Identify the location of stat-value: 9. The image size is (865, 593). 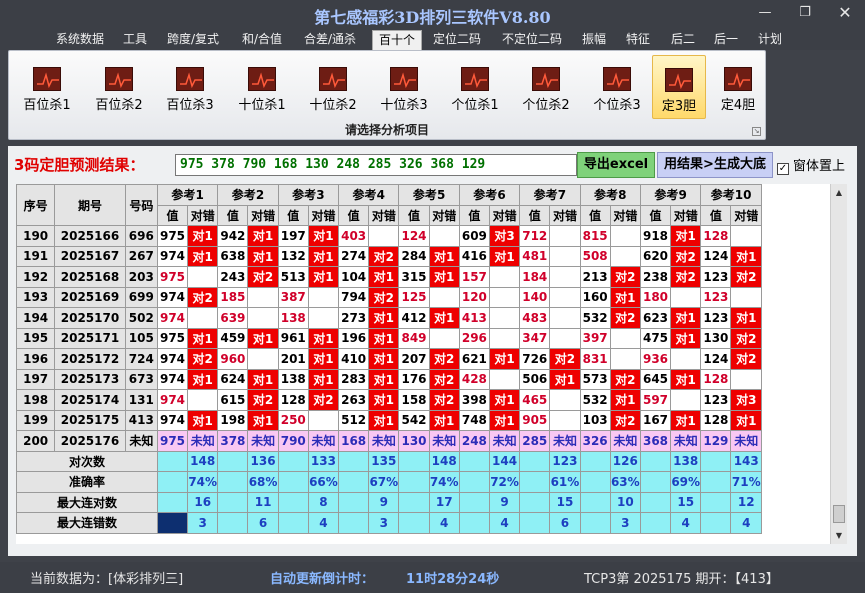
(384, 502).